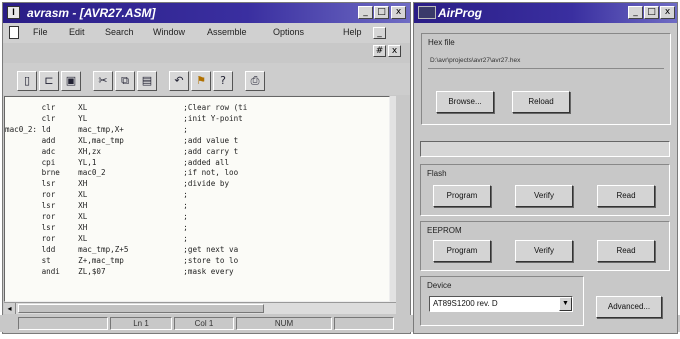 Image resolution: width=680 pixels, height=339 pixels. I want to click on code-line: andi ZL,$07 ;mask every, so click(126, 272).